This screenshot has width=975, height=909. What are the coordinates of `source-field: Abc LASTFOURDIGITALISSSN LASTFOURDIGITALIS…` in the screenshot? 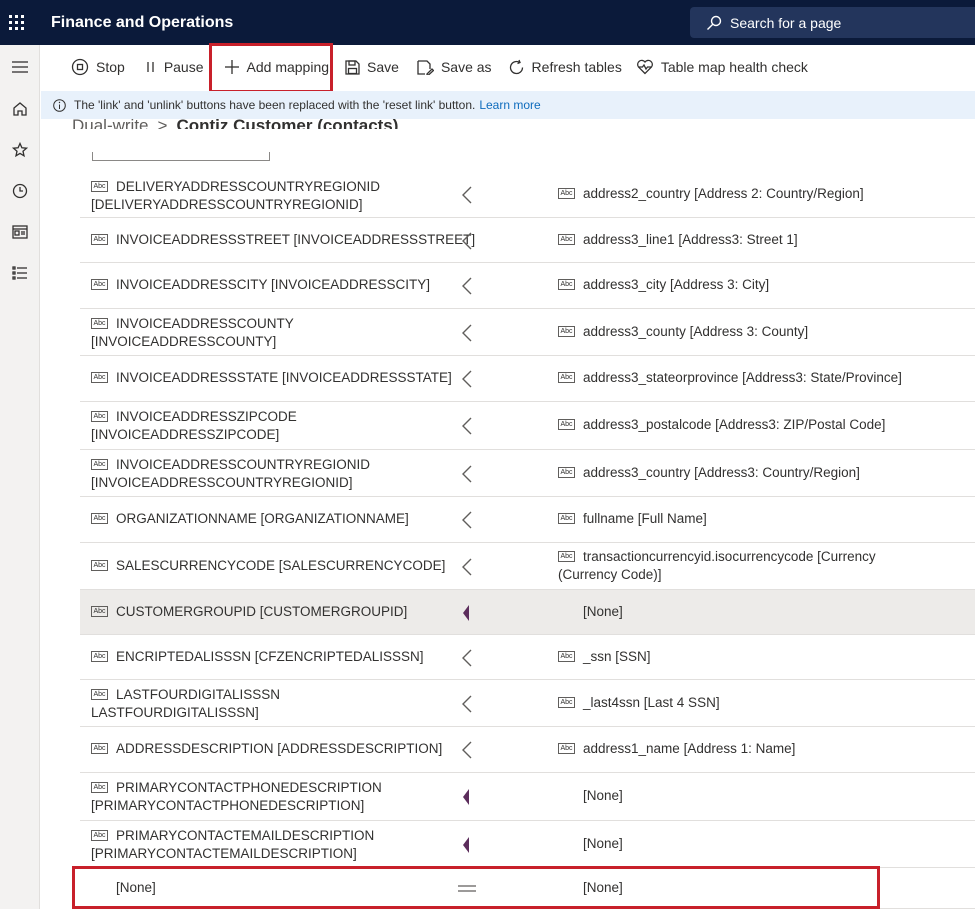 It's located at (185, 704).